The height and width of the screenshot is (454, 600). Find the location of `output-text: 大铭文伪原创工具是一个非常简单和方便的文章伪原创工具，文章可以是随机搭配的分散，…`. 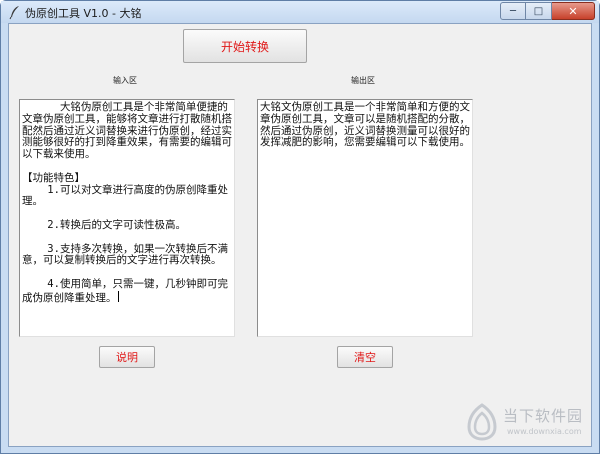

output-text: 大铭文伪原创工具是一个非常简单和方便的文章伪原创工具，文章可以是随机搭配的分散，… is located at coordinates (365, 125).